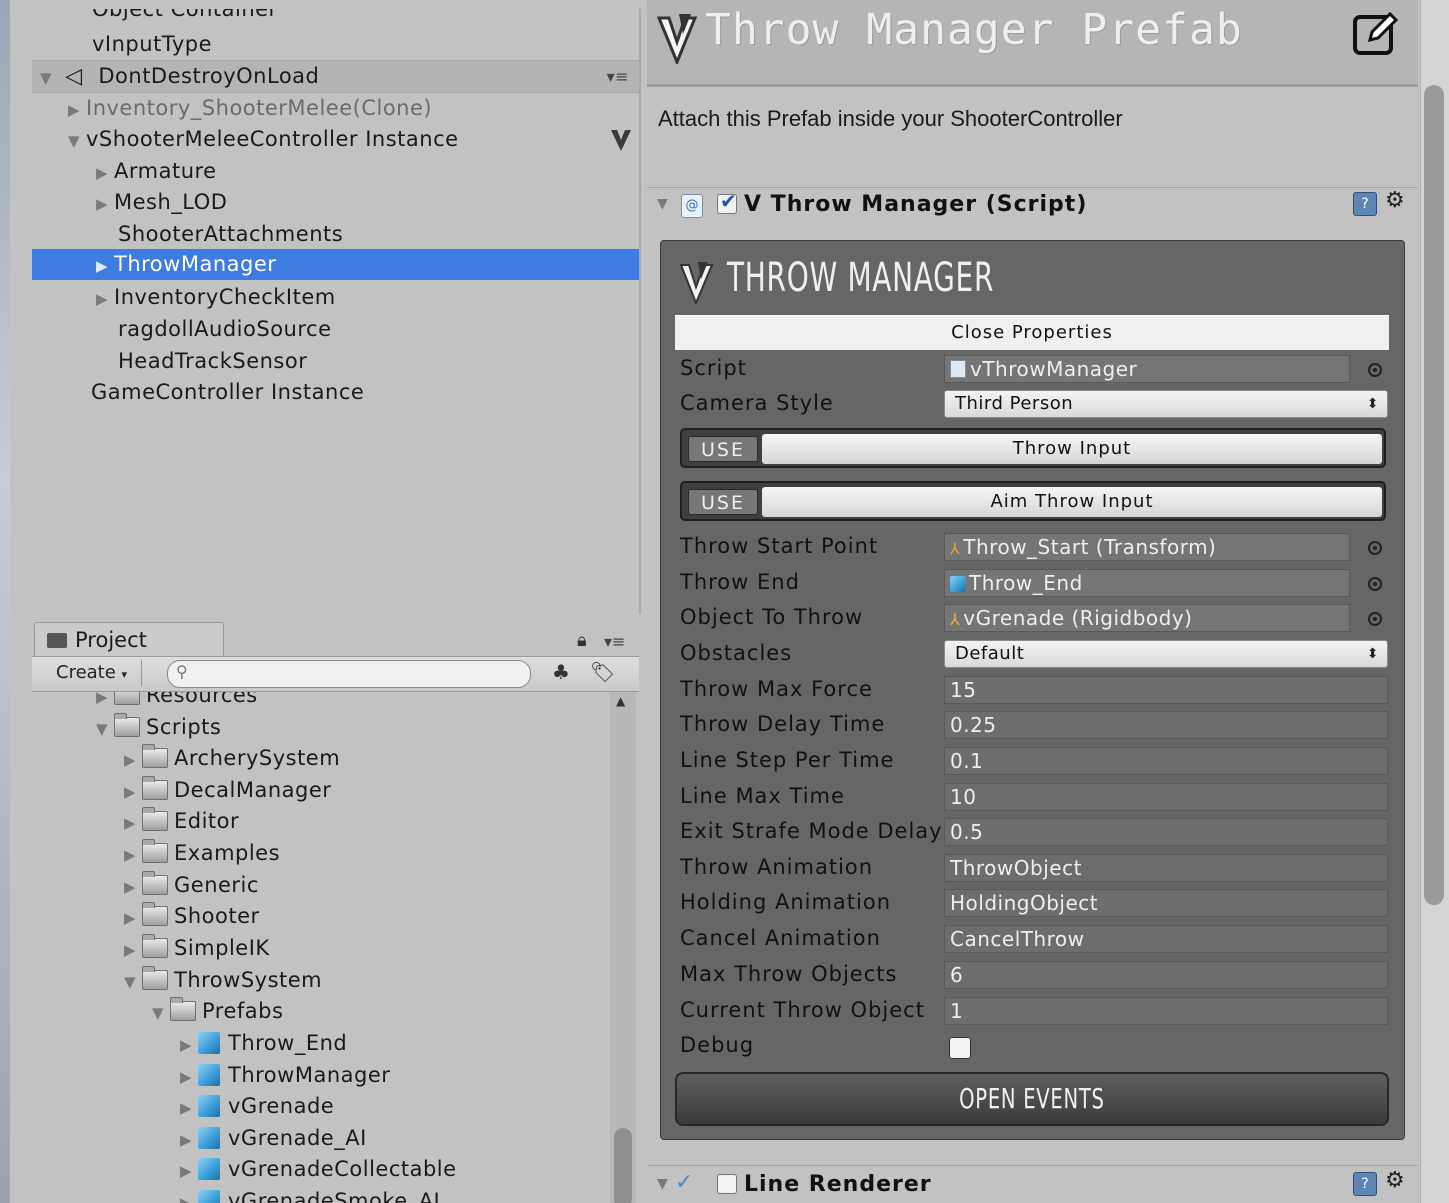 The height and width of the screenshot is (1203, 1449). I want to click on scene-header-dontdestroyonload: ▼ ◁ DontDestroyOnLoad ▾≡, so click(335, 76).